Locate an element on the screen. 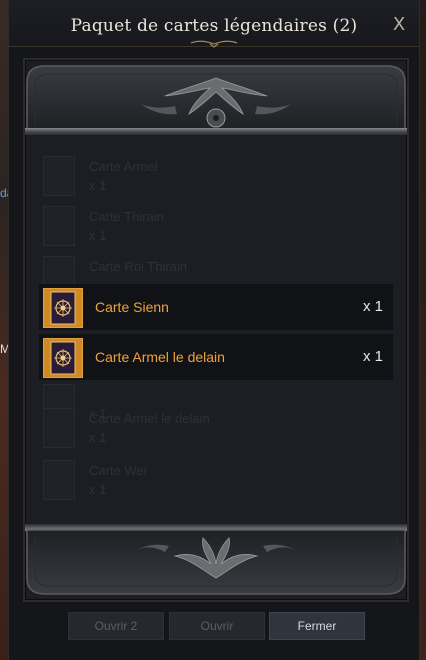 The image size is (426, 660). list-item-carte-armel-le-delain: Carte Armel le delain x 1 is located at coordinates (216, 357).